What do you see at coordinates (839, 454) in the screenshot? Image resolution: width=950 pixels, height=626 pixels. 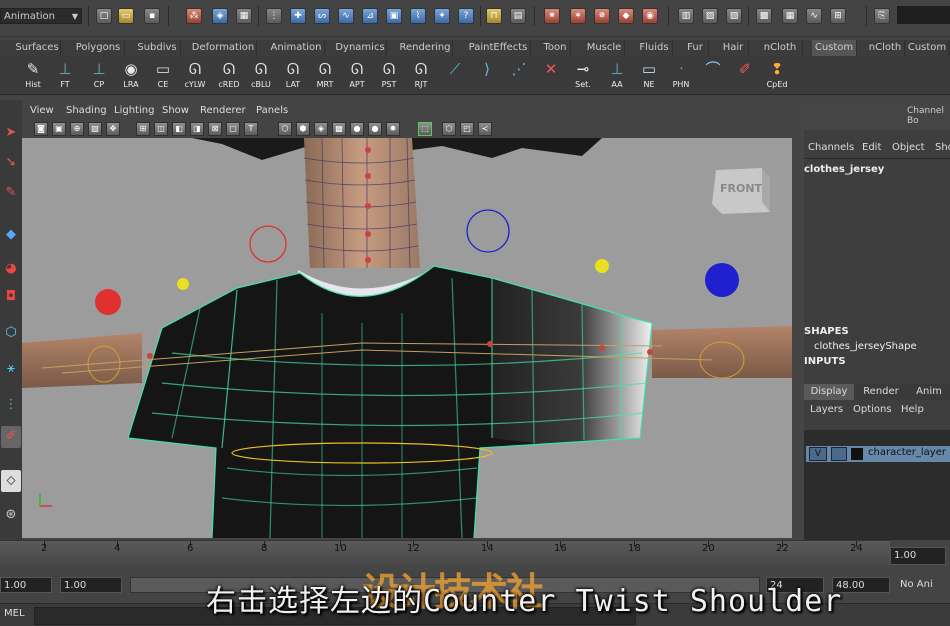 I see `layer-type-toggle` at bounding box center [839, 454].